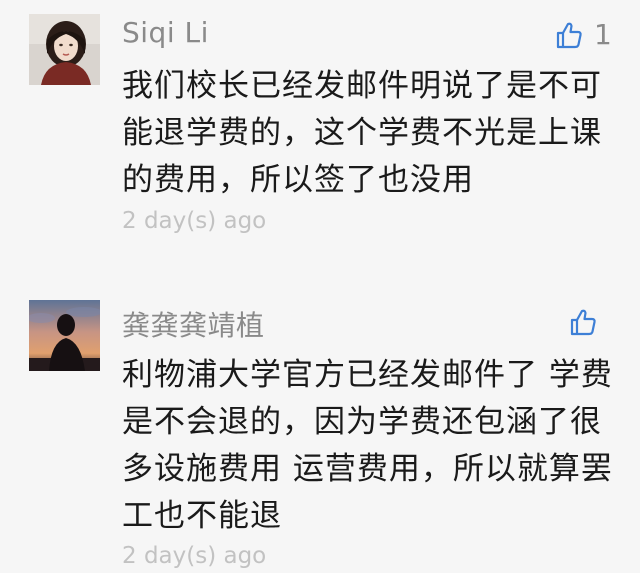 This screenshot has width=640, height=573. What do you see at coordinates (603, 34) in the screenshot?
I see `like-count: 1` at bounding box center [603, 34].